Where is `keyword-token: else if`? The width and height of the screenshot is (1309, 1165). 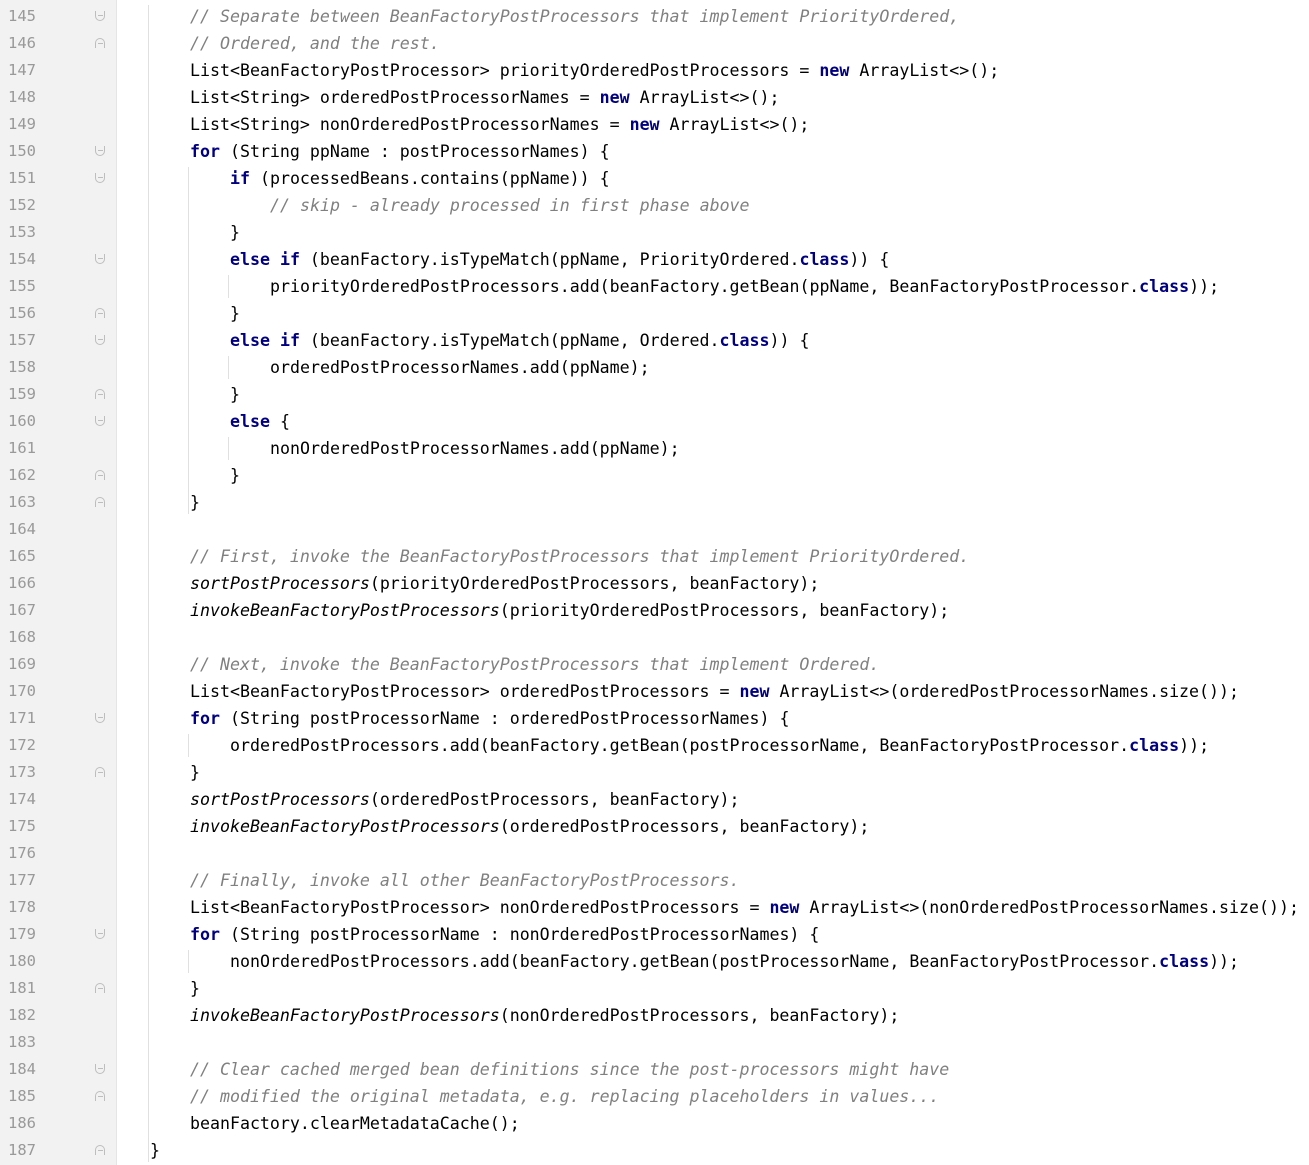
keyword-token: else if is located at coordinates (265, 259).